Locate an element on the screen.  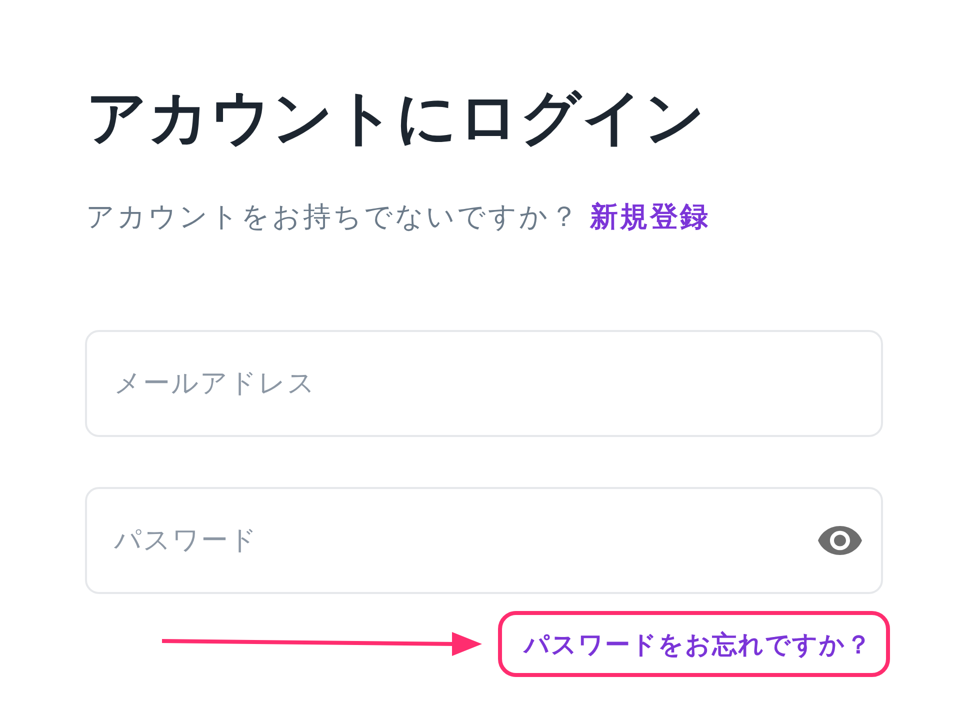
signup-prompt: アカウントをお持ちでないですか？ is located at coordinates (333, 217).